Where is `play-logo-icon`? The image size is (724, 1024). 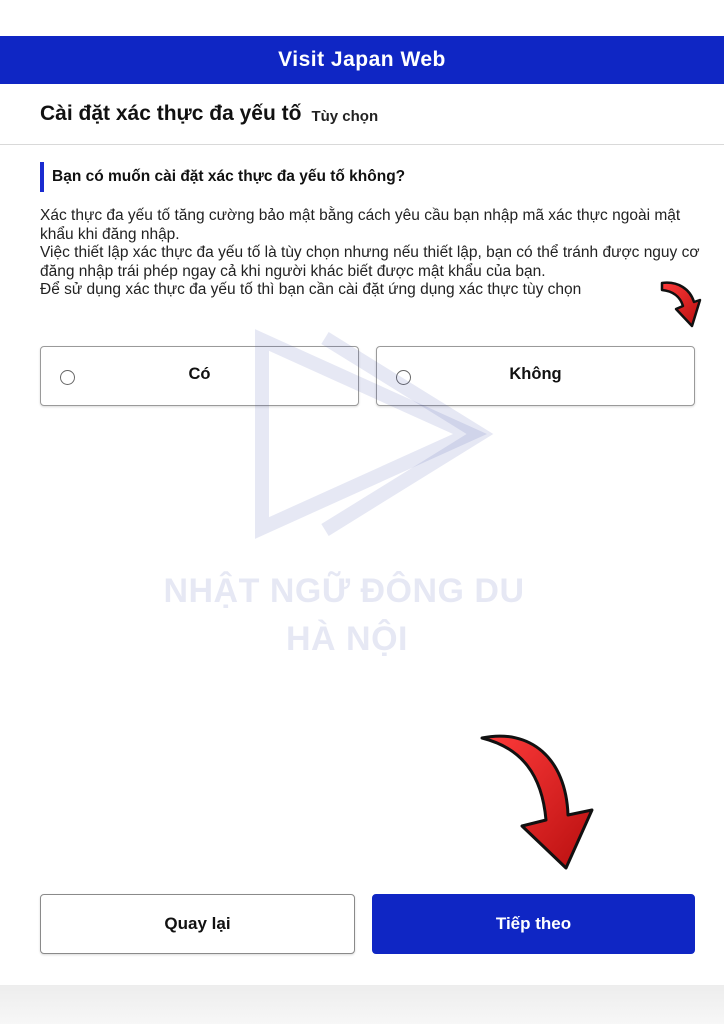
play-logo-icon is located at coordinates (374, 434).